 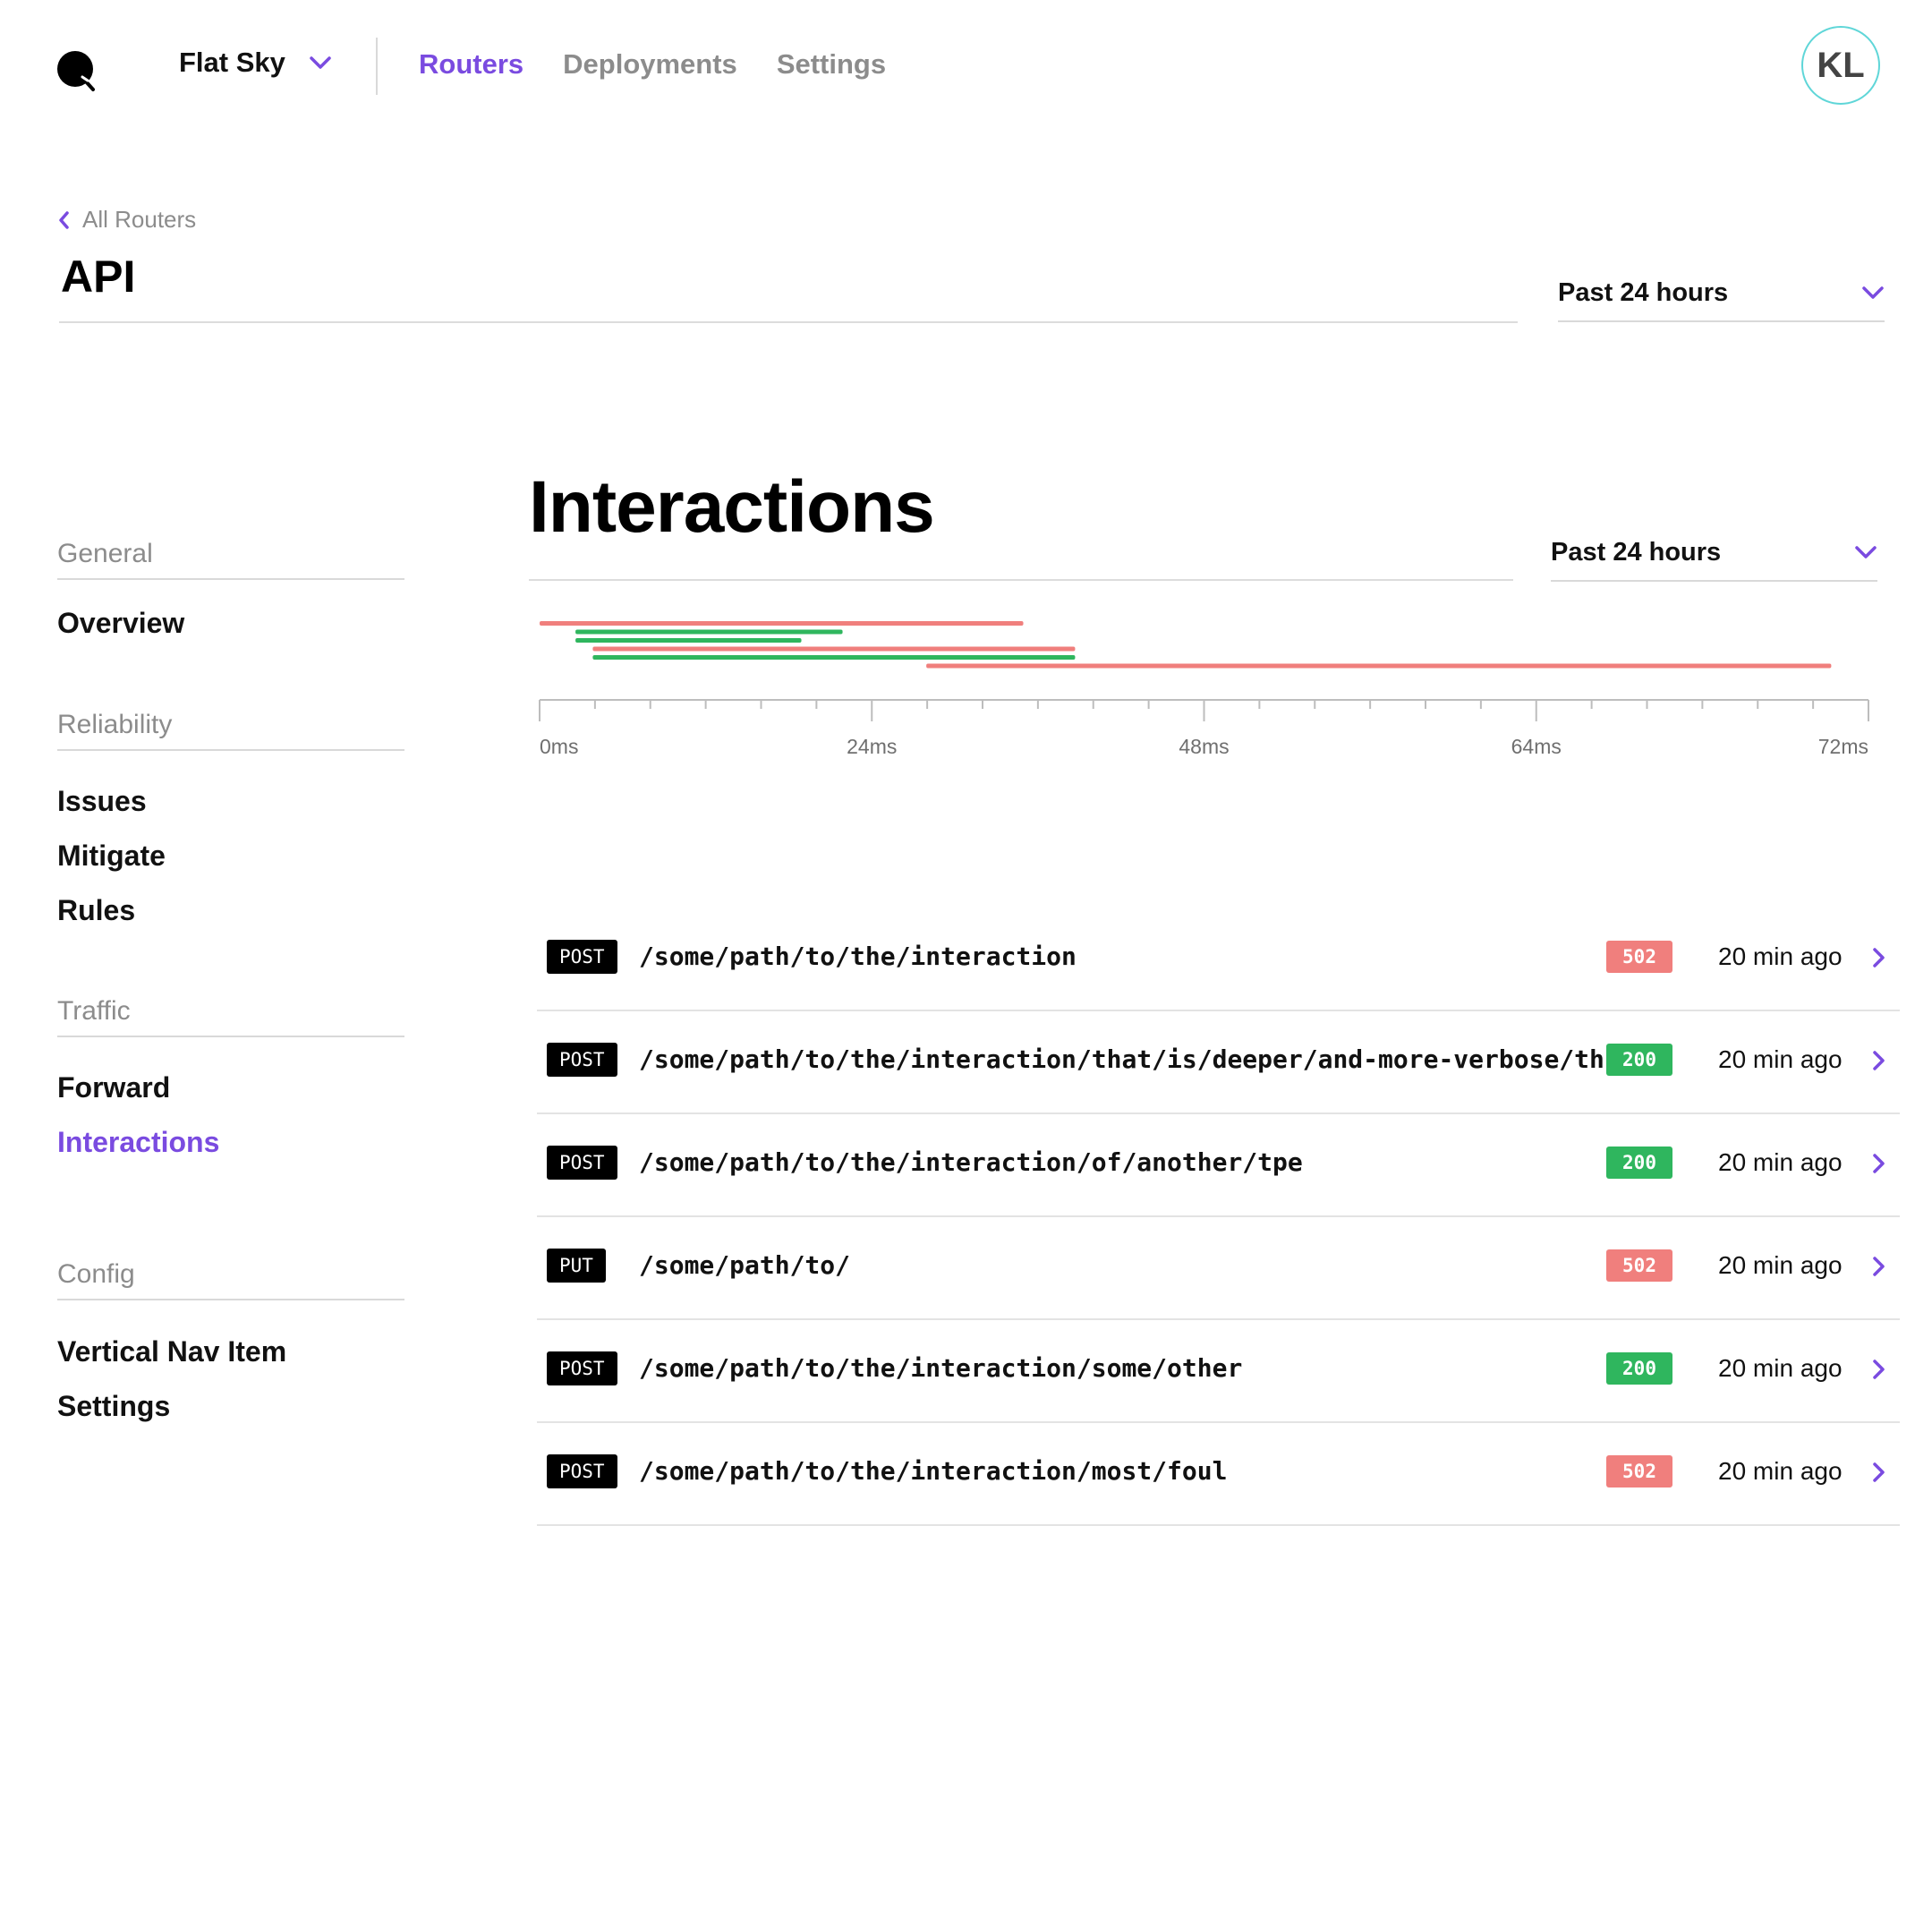 I want to click on topbar-divider, so click(x=377, y=66).